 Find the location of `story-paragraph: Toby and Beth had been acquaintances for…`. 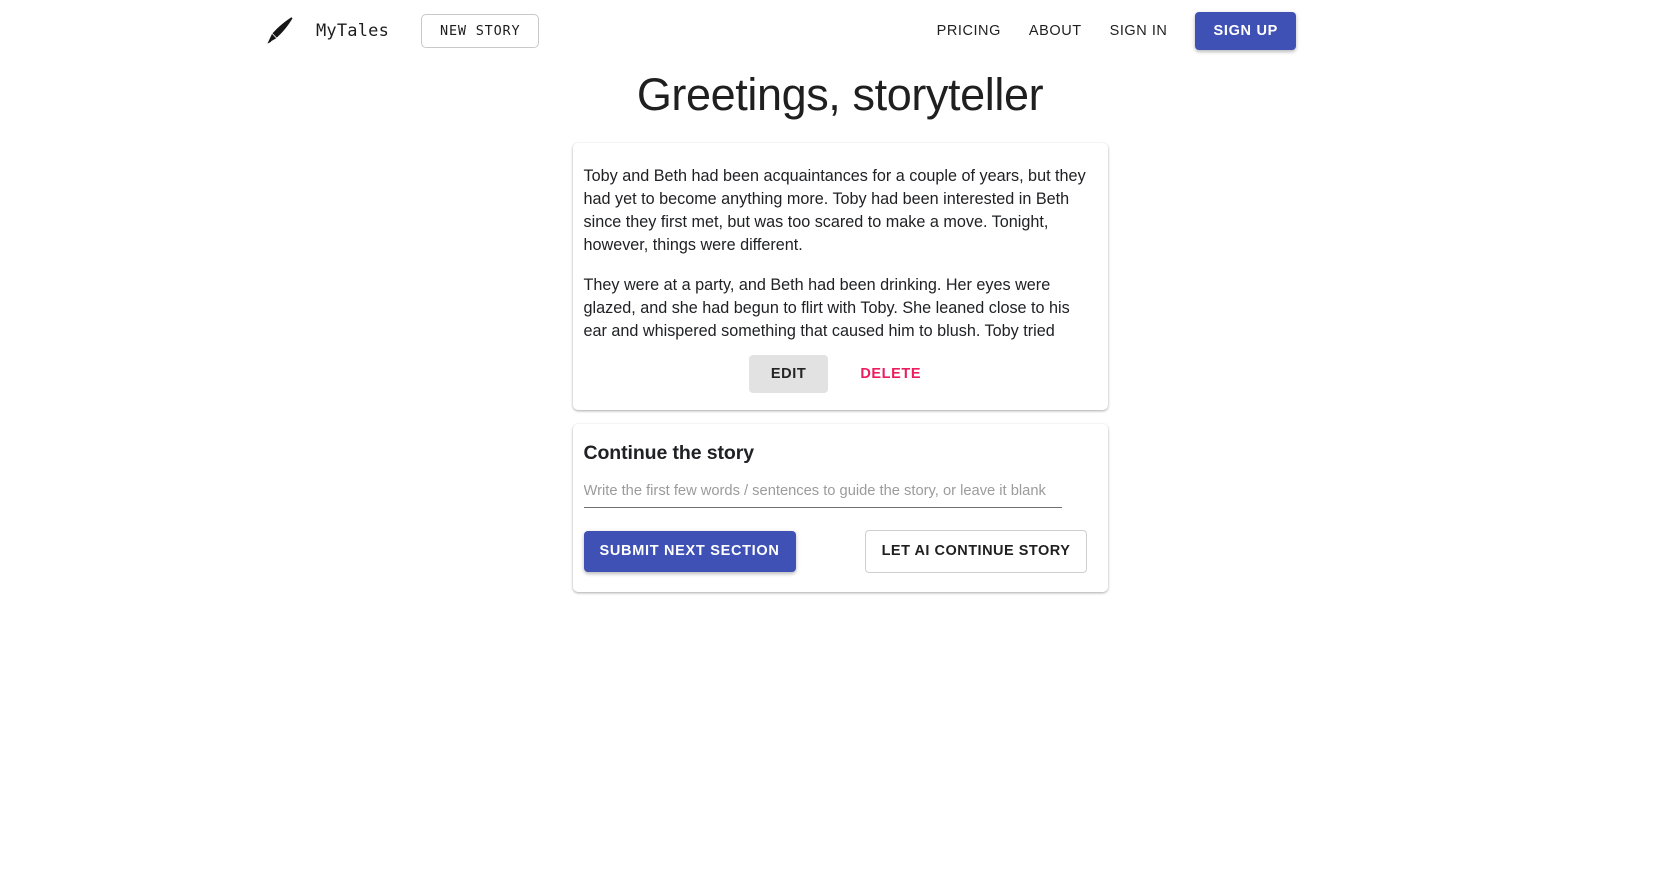

story-paragraph: Toby and Beth had been acquaintances for… is located at coordinates (834, 210).